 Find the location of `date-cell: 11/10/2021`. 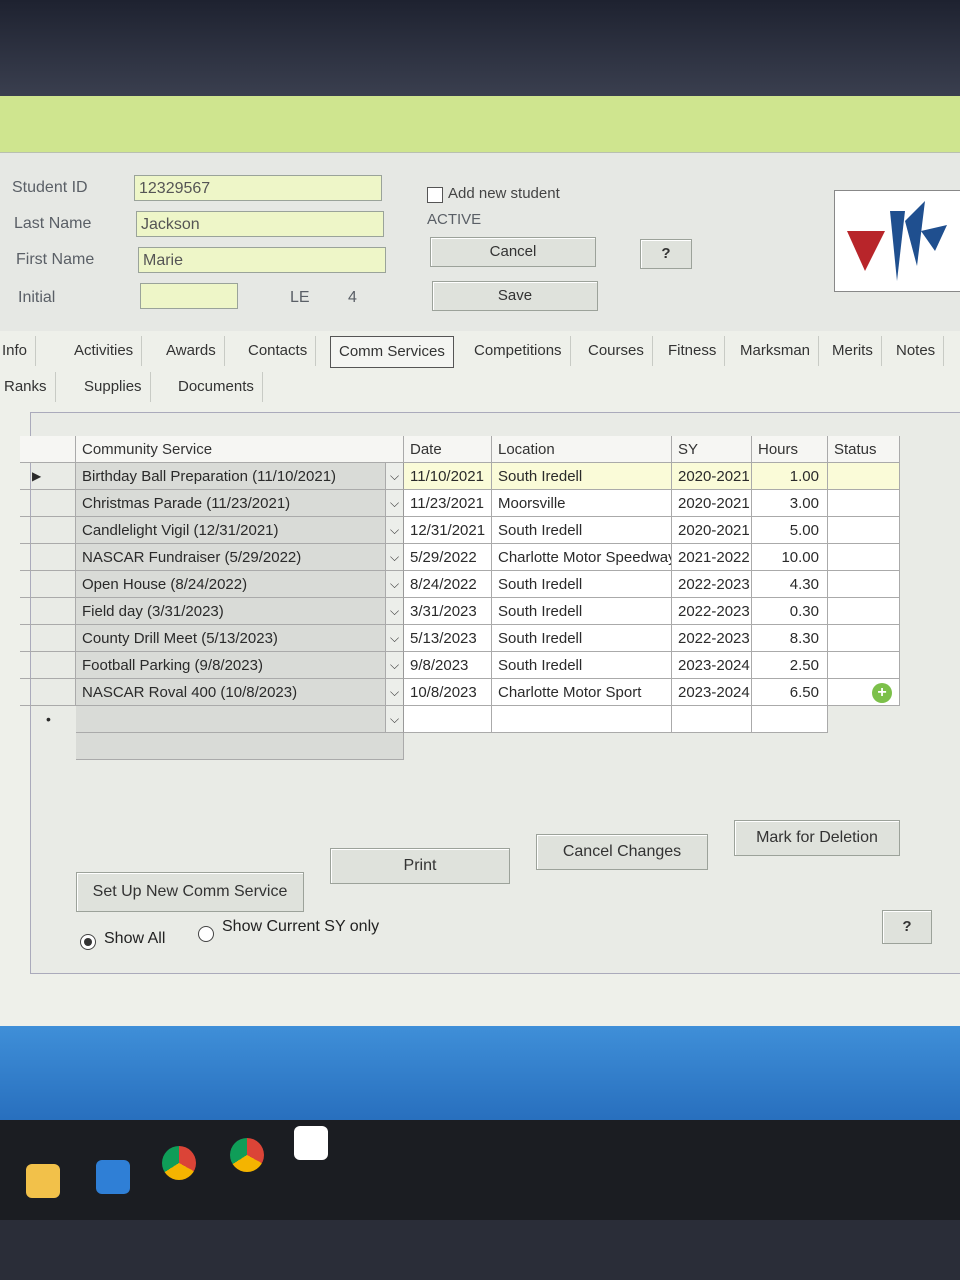

date-cell: 11/10/2021 is located at coordinates (448, 476).